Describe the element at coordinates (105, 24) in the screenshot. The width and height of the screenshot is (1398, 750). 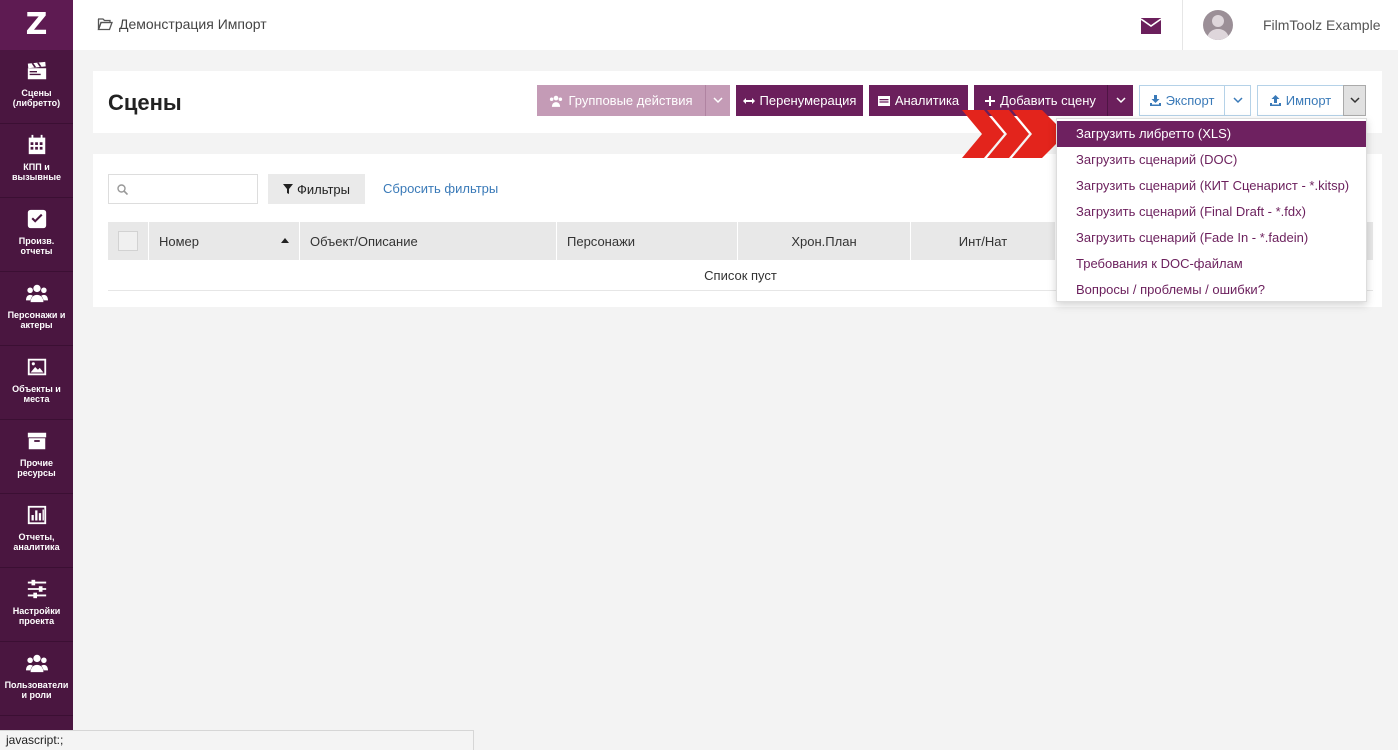
I see `folder-open-icon` at that location.